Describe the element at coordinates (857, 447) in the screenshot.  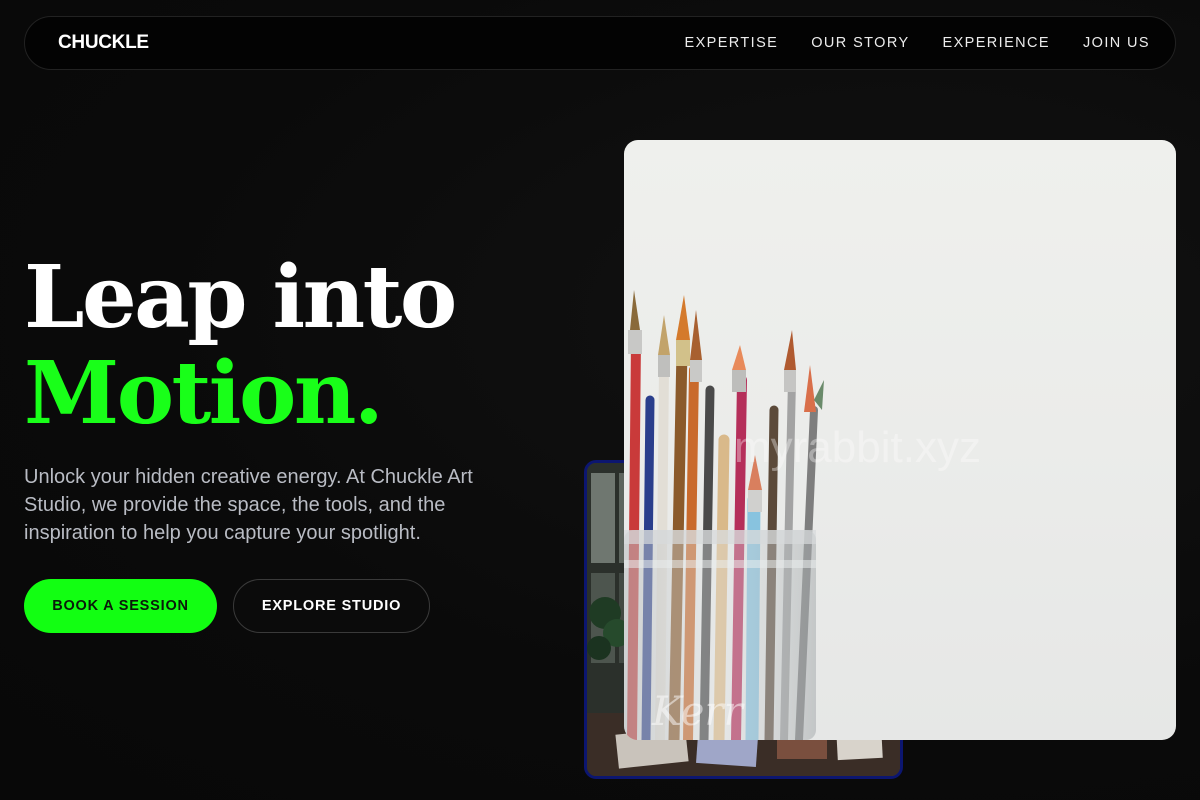
I see `photo-watermark: myrabbit.xyz` at that location.